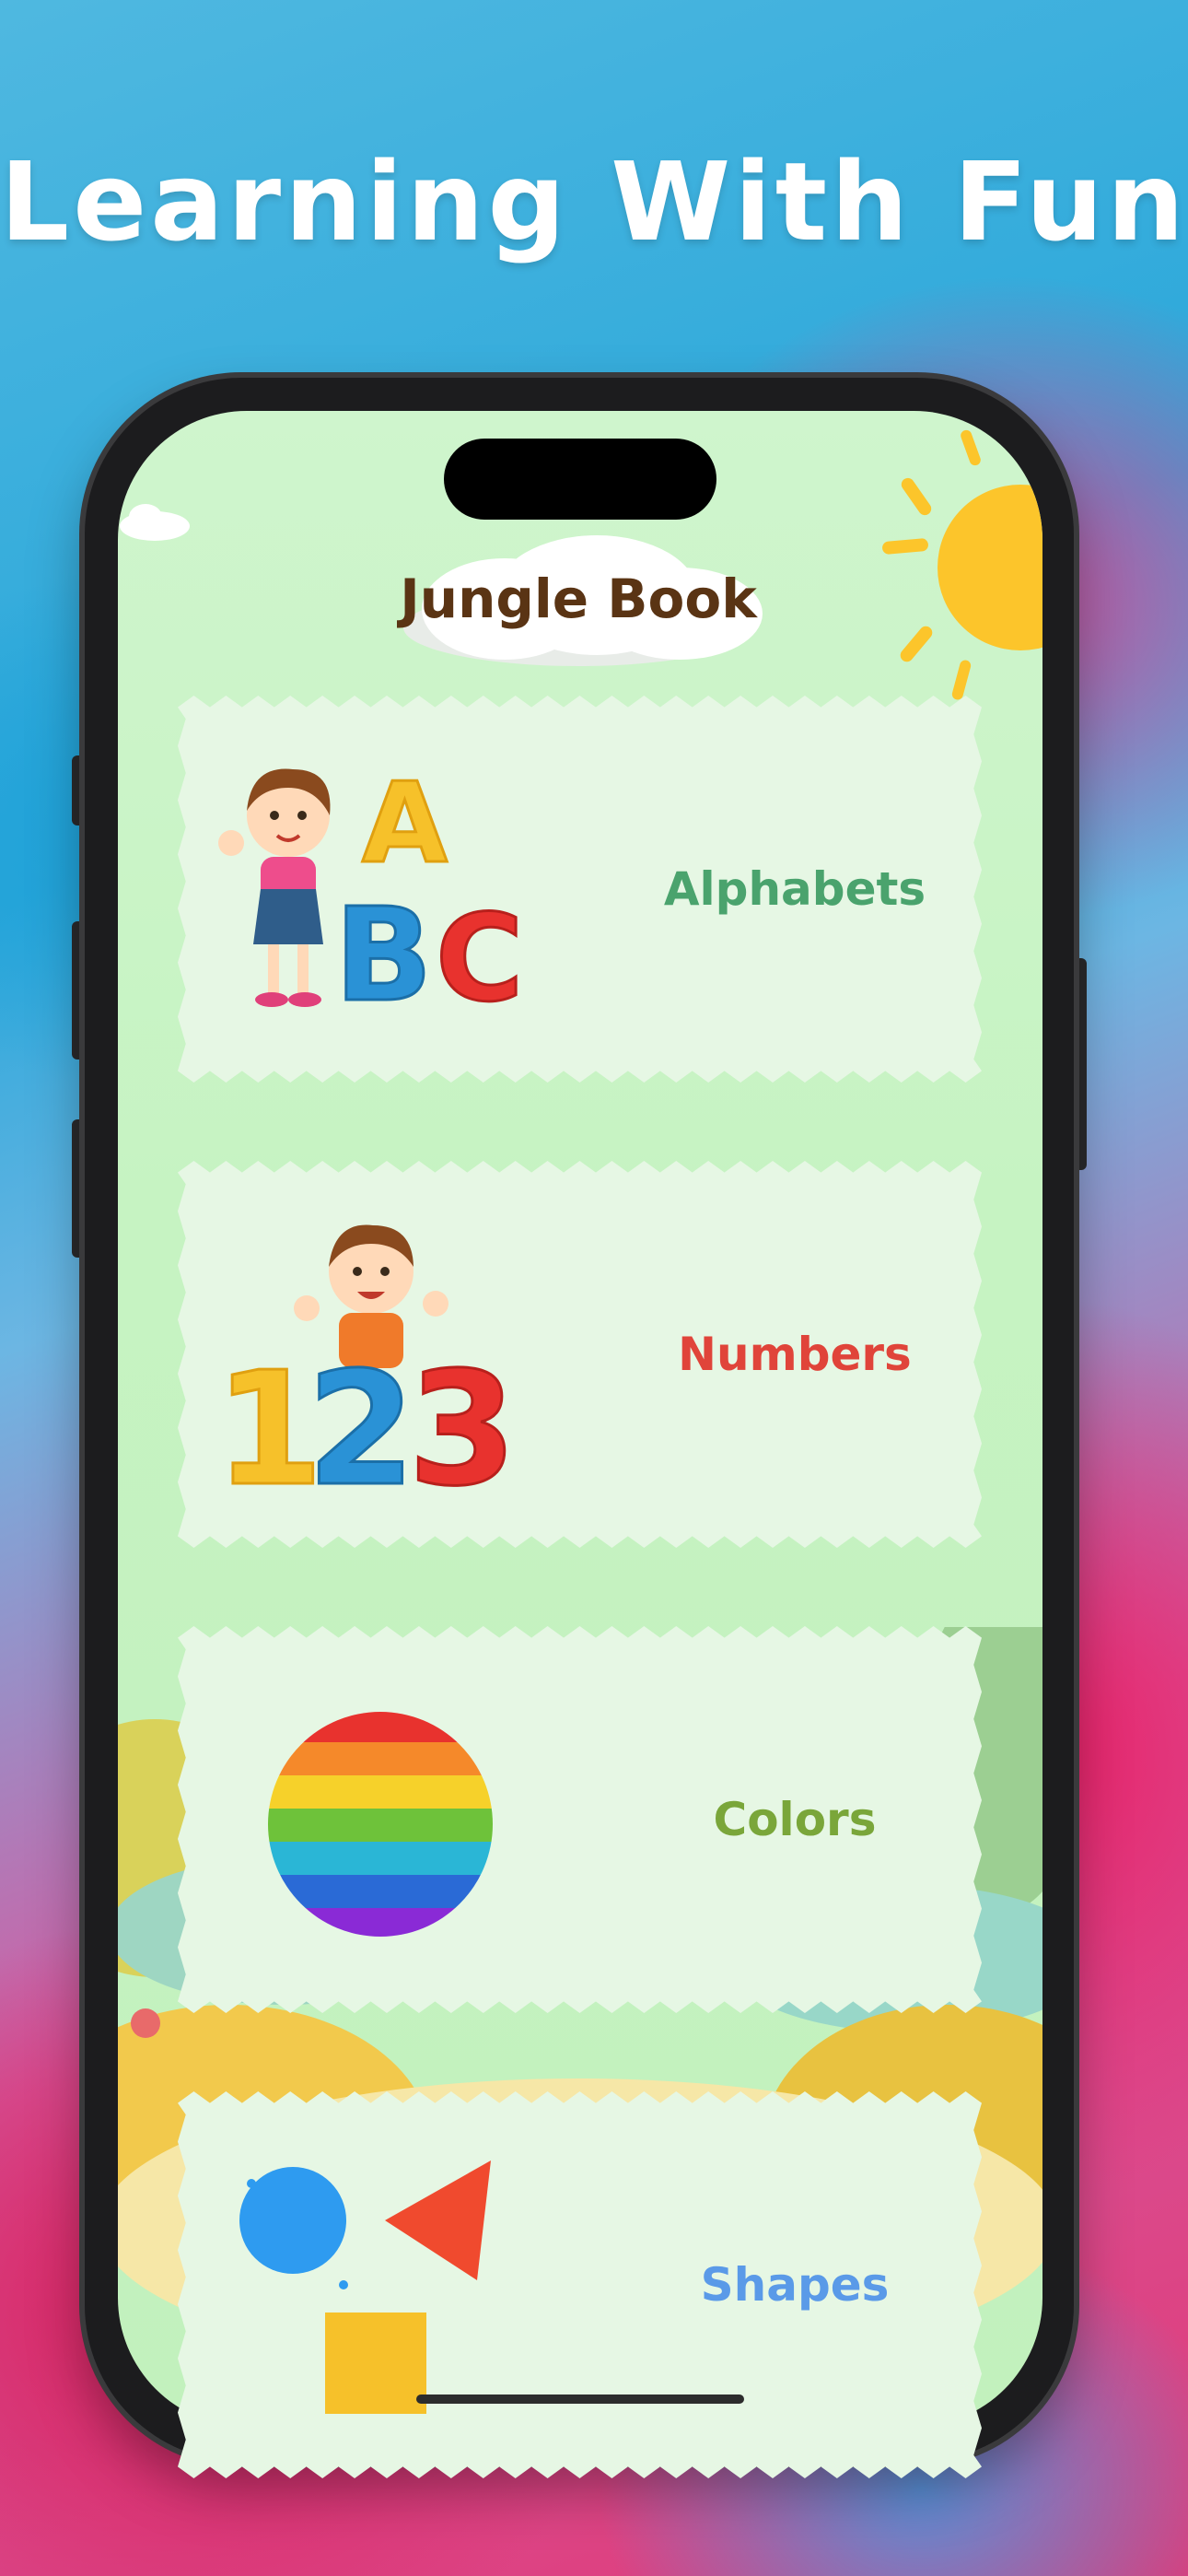  What do you see at coordinates (594, 201) in the screenshot?
I see `marketing-headline: Learning With Fun` at bounding box center [594, 201].